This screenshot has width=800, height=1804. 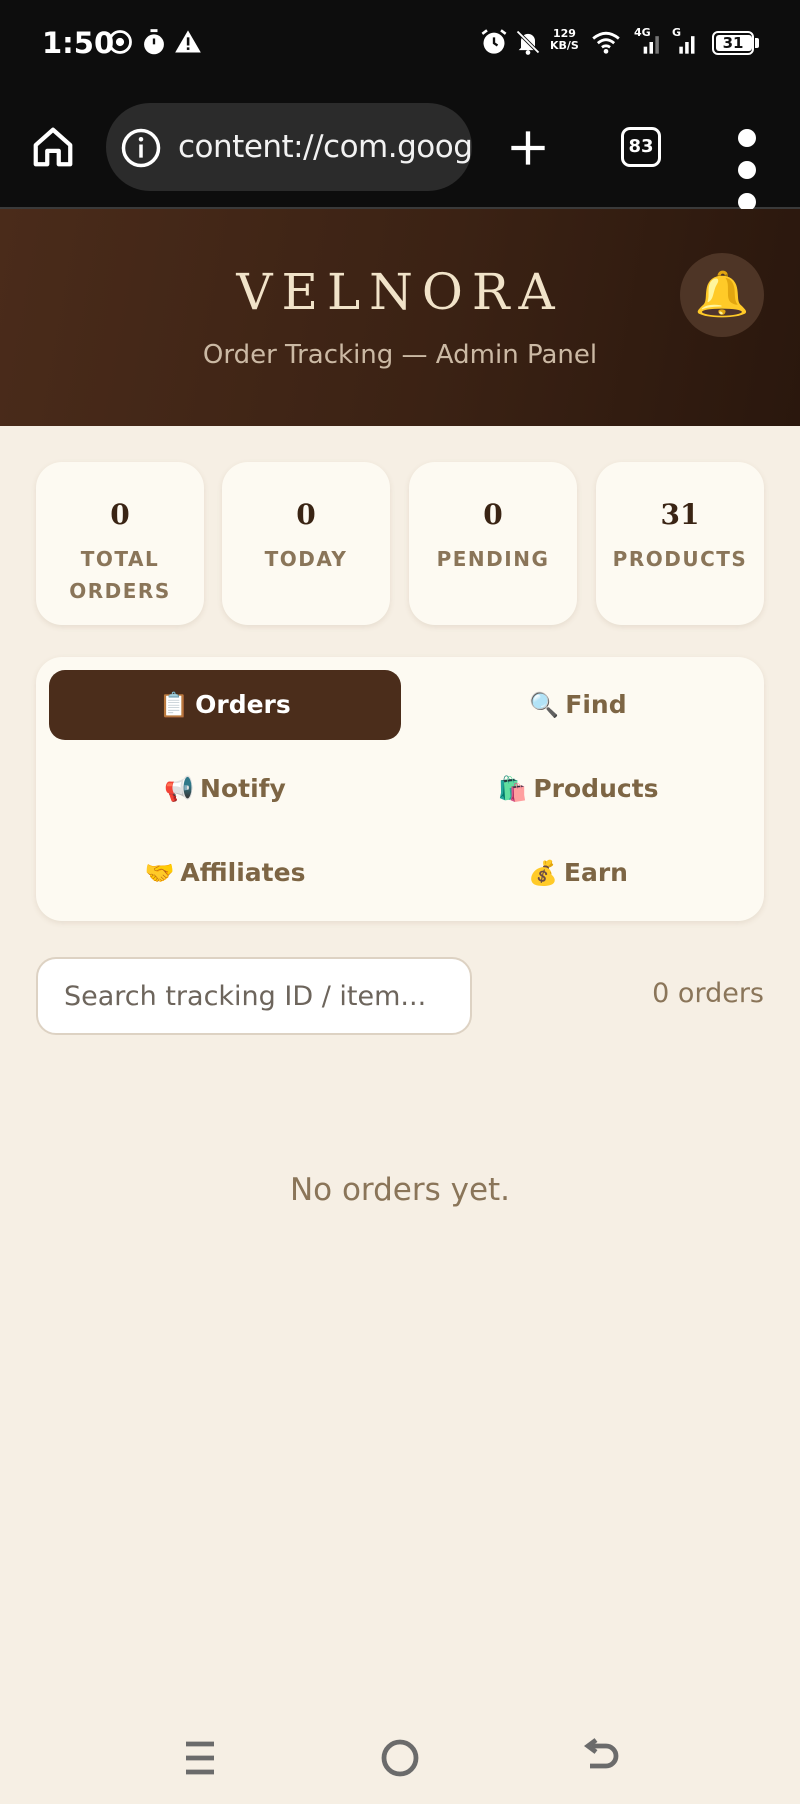 I want to click on app-header: VELNORA Order Tracking — Admin Panel 🔔, so click(x=400, y=317).